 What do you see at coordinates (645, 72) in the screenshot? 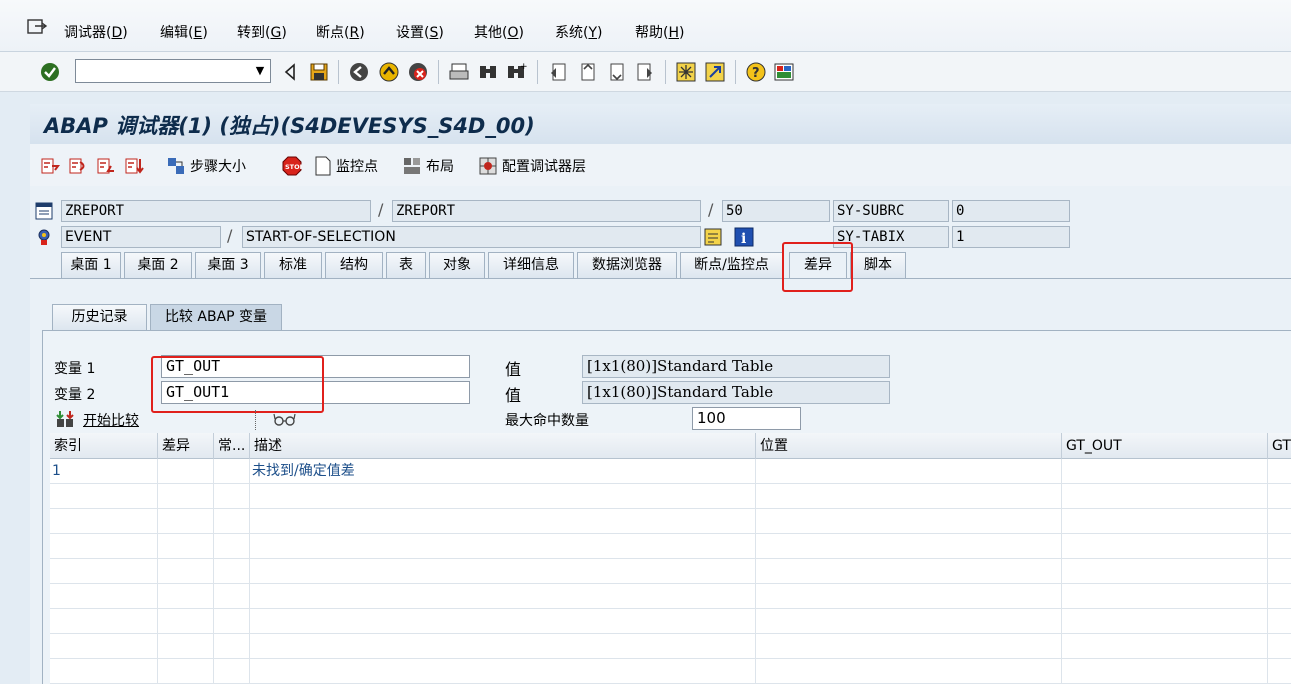
I see `last-page-icon` at bounding box center [645, 72].